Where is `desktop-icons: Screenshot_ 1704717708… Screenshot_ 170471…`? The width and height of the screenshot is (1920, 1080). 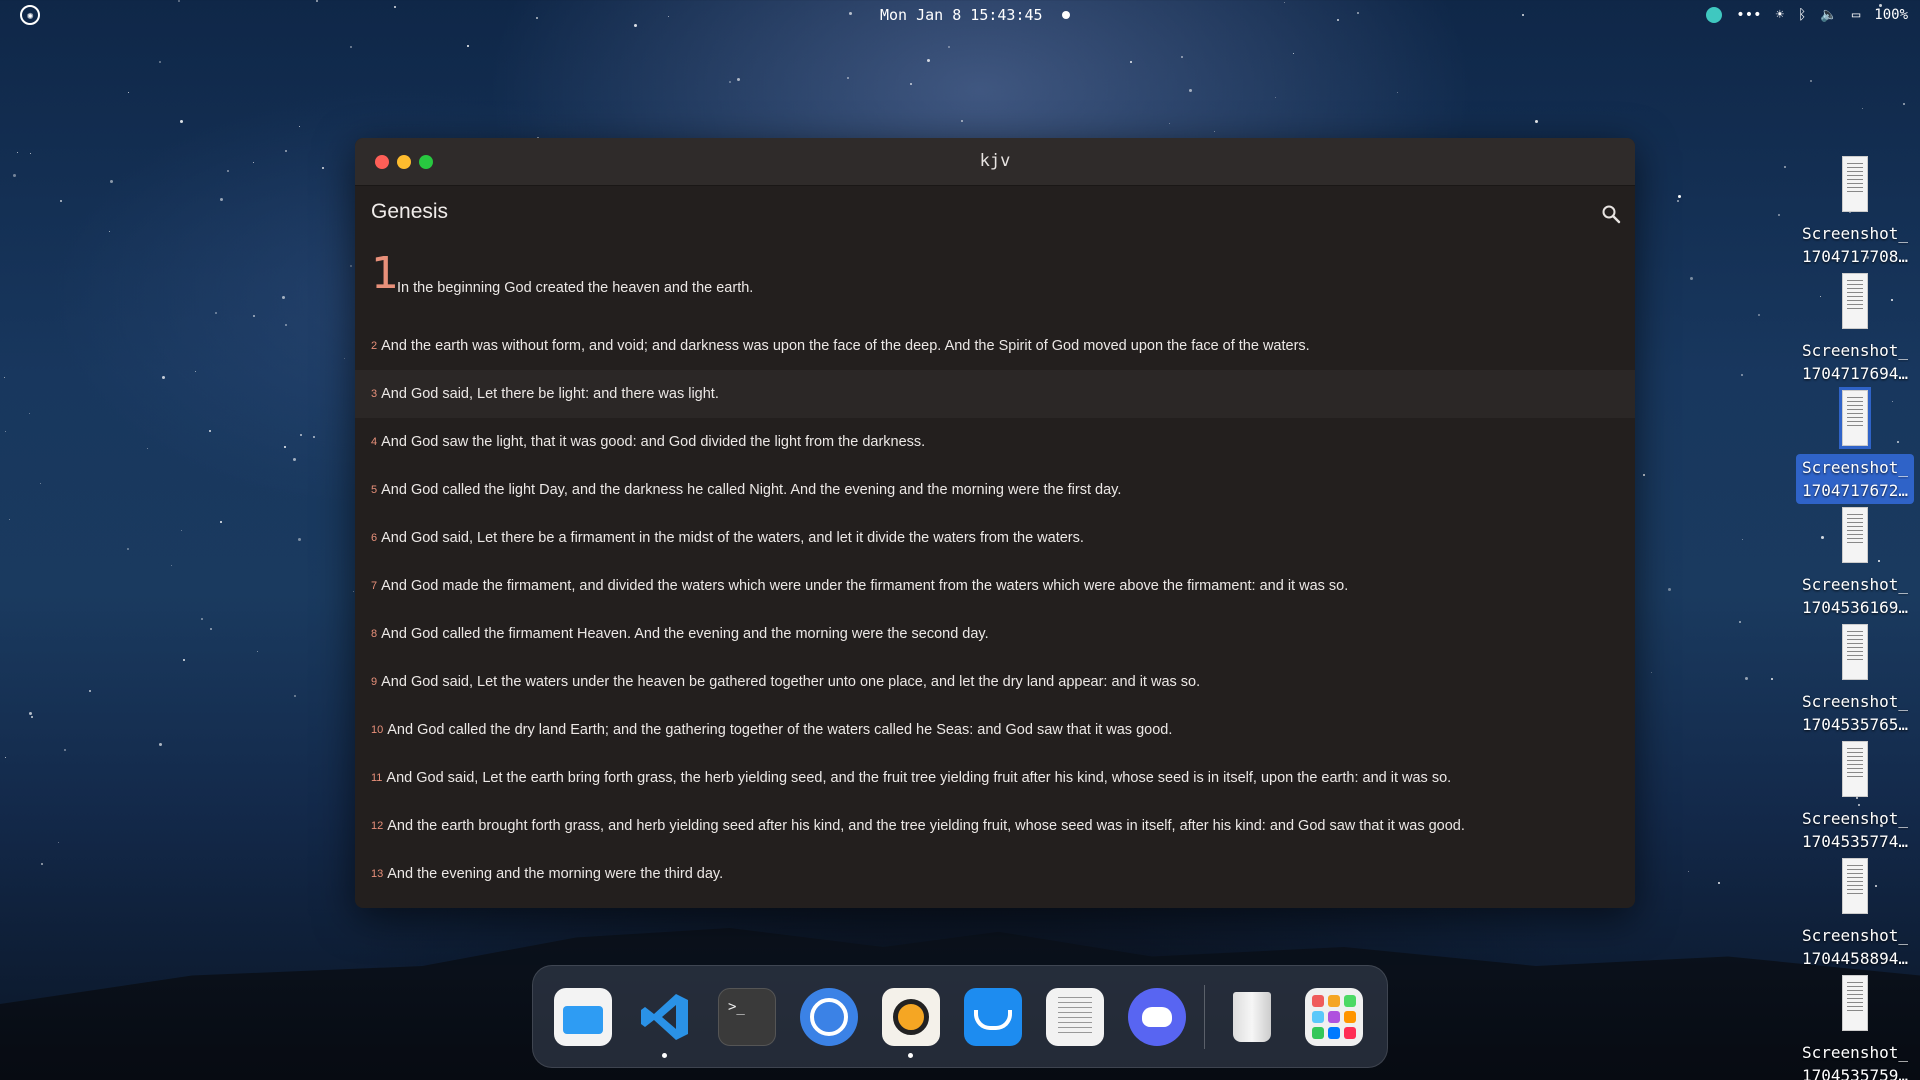
desktop-icons: Screenshot_ 1704717708… Screenshot_ 170471… is located at coordinates (1855, 615).